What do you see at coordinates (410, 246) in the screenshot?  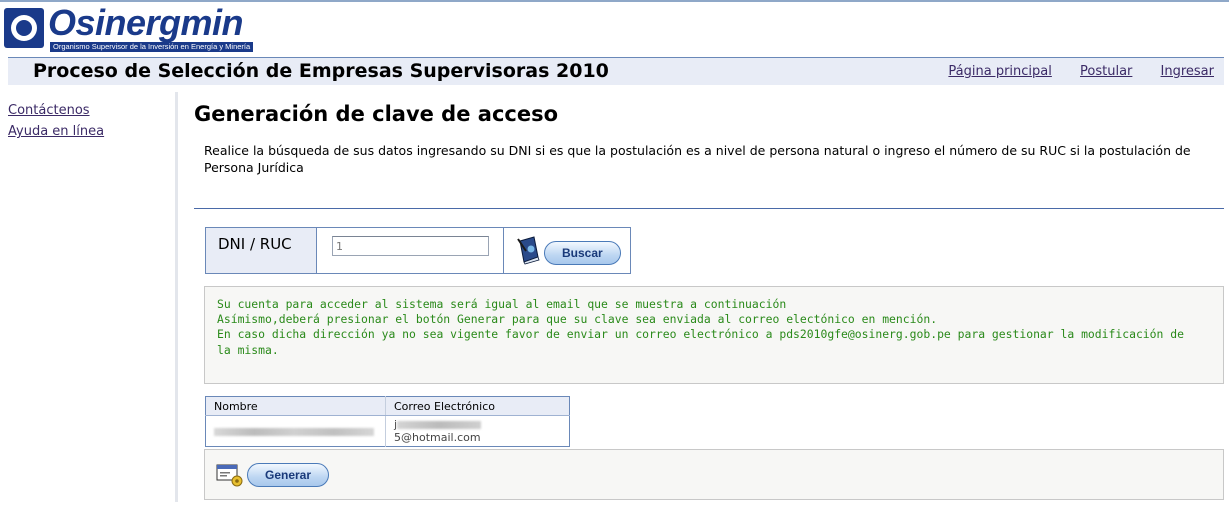 I see `dni-ruc-input` at bounding box center [410, 246].